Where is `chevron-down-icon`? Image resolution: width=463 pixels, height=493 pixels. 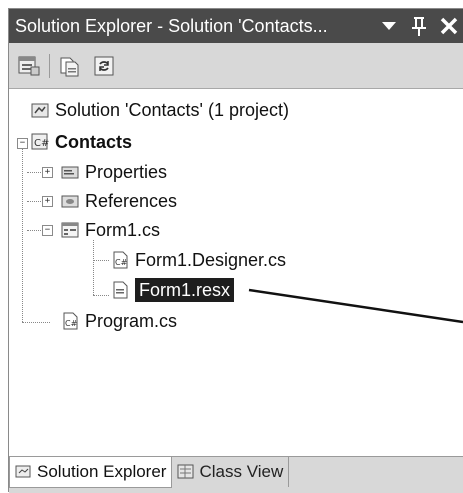 chevron-down-icon is located at coordinates (389, 26).